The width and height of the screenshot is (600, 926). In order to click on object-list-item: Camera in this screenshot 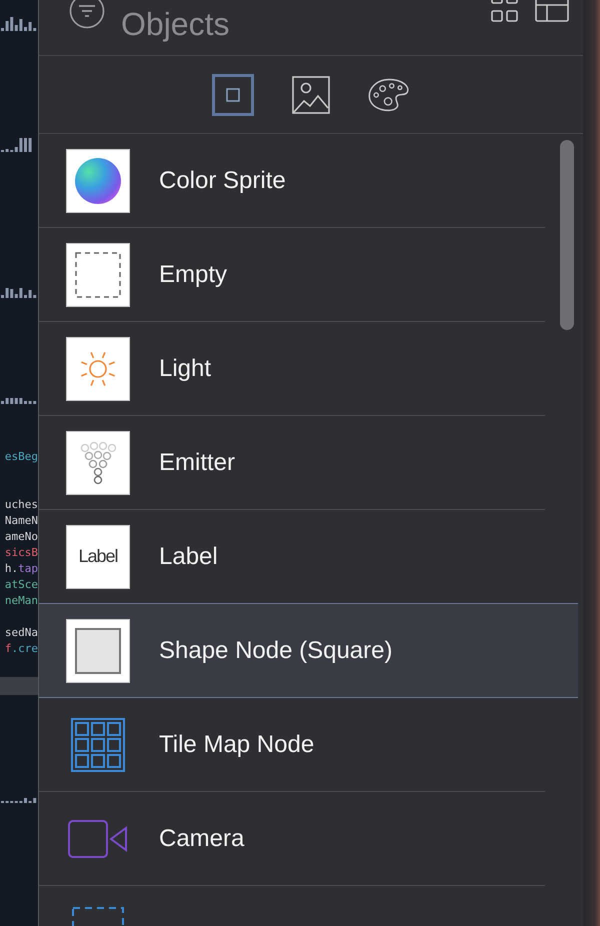, I will do `click(292, 839)`.